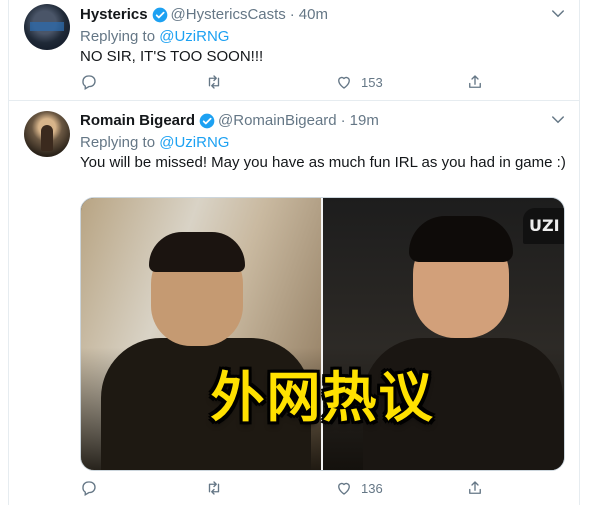 The height and width of the screenshot is (505, 609). I want to click on media-overlay-text: 外网热议, so click(322, 397).